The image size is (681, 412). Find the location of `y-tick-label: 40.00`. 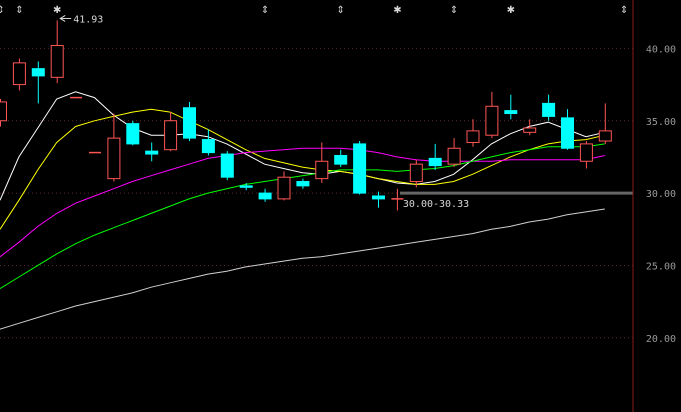

y-tick-label: 40.00 is located at coordinates (661, 49).